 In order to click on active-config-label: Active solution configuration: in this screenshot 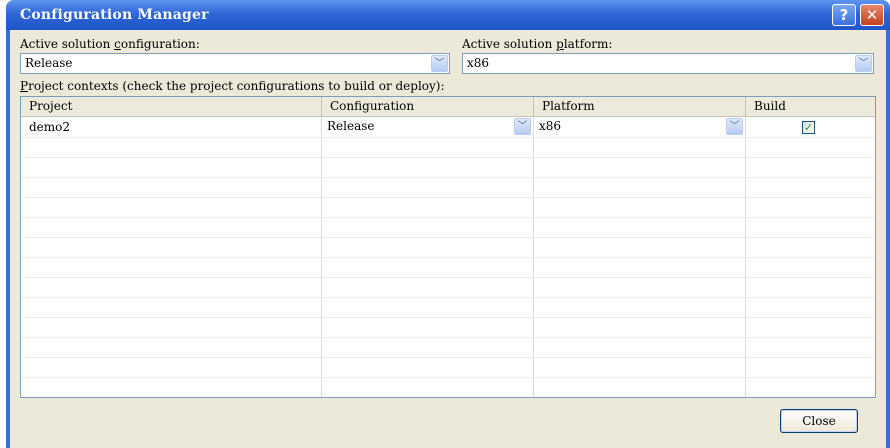, I will do `click(110, 44)`.